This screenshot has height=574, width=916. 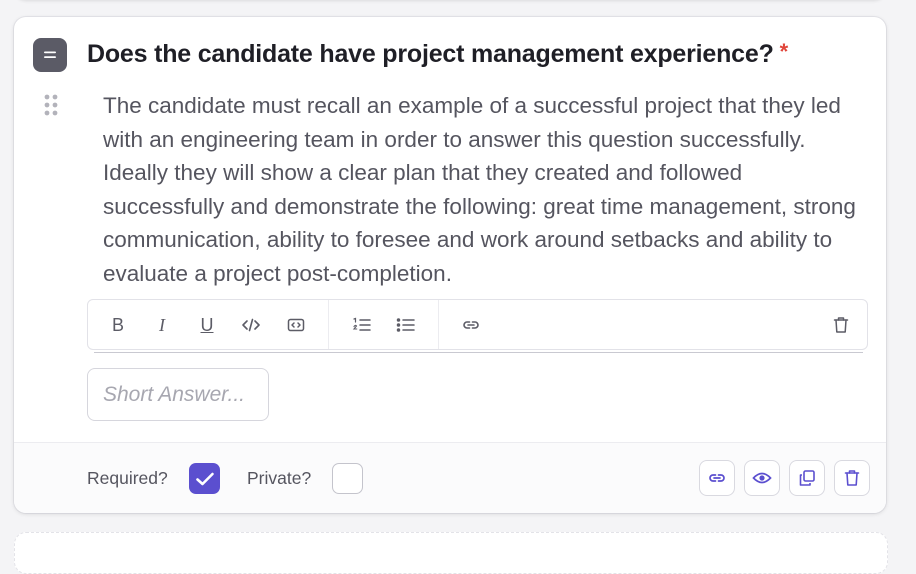 I want to click on next-question-card, so click(x=451, y=553).